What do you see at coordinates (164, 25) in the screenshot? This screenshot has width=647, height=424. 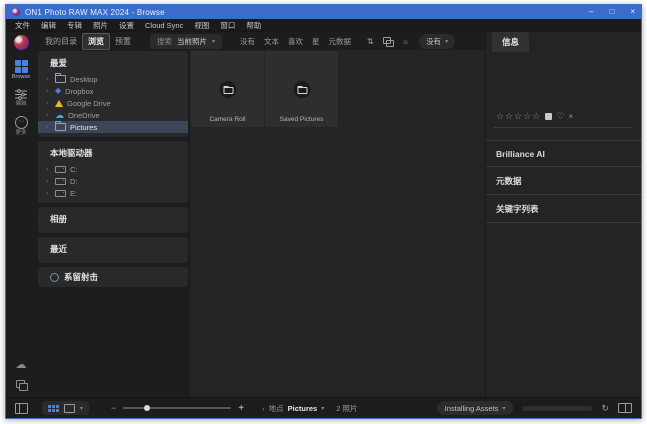 I see `menu-cloud-sync: Cloud Sync` at bounding box center [164, 25].